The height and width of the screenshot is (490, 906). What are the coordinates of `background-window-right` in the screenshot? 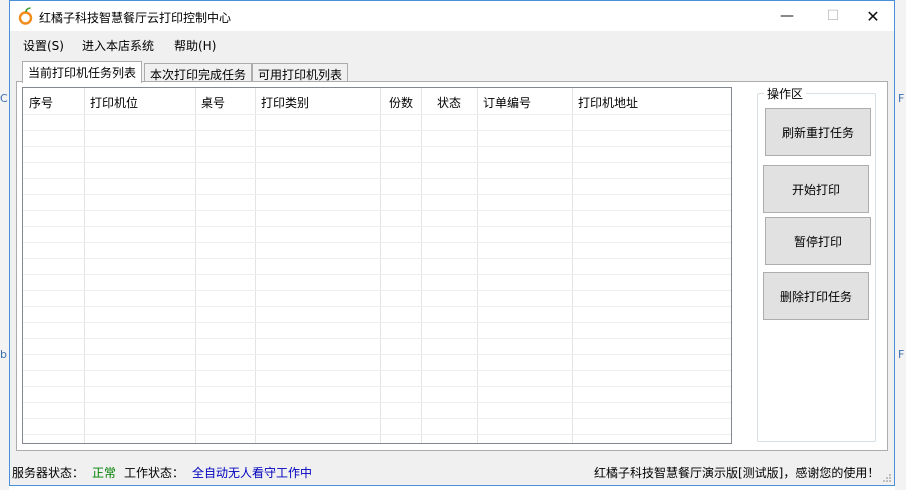 It's located at (900, 245).